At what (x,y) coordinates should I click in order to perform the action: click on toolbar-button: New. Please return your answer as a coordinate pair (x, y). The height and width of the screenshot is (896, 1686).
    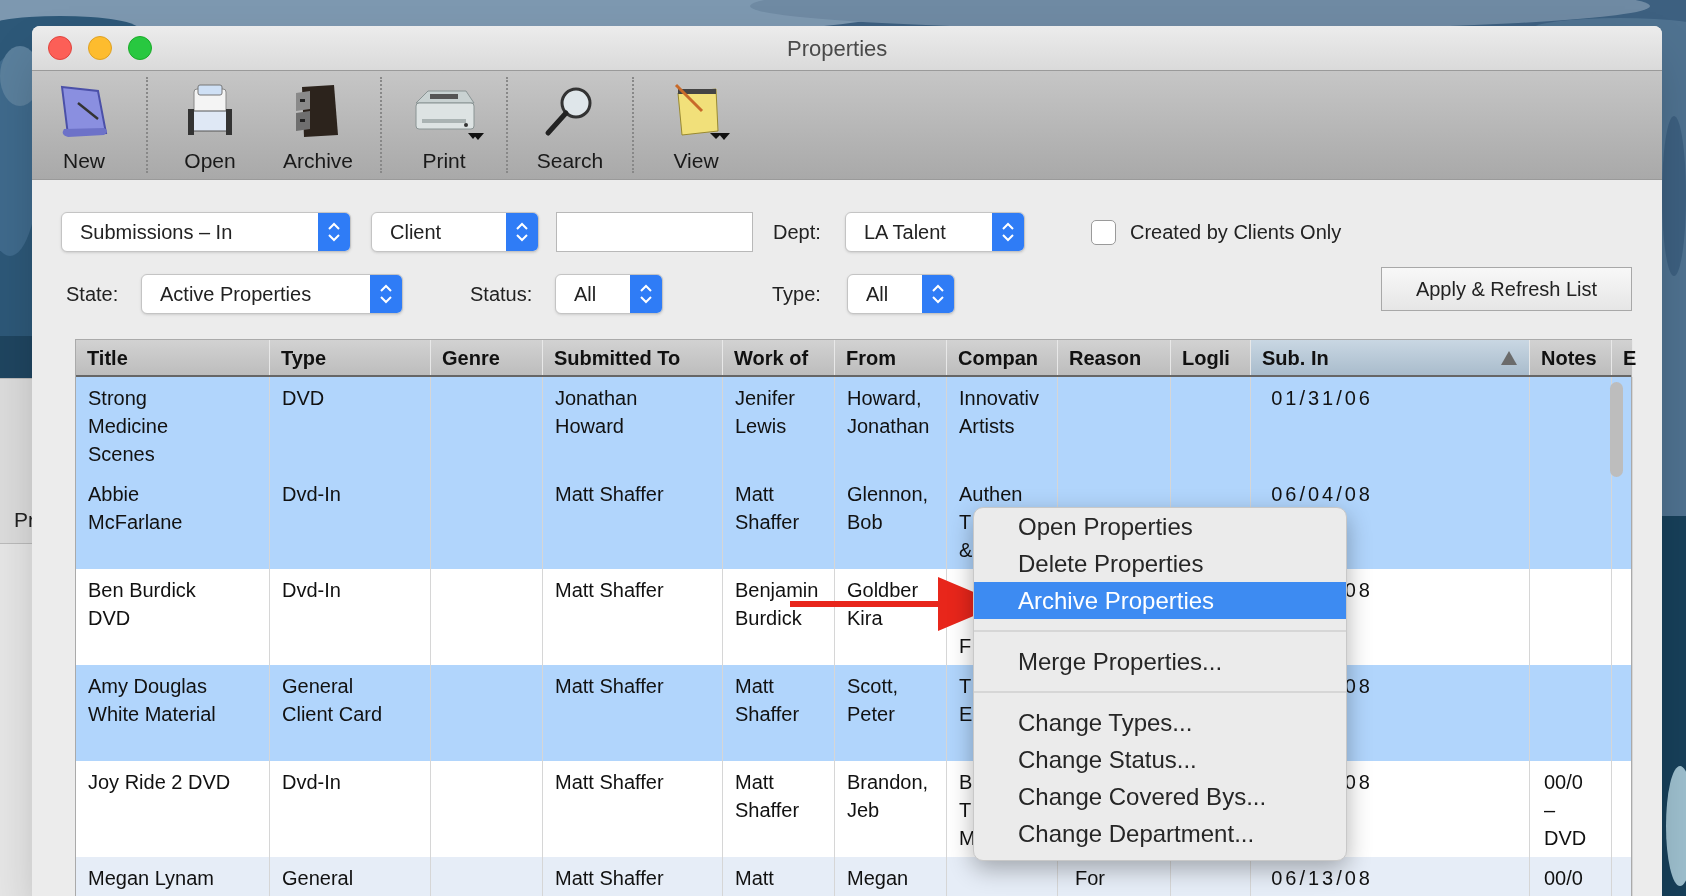
    Looking at the image, I should click on (84, 125).